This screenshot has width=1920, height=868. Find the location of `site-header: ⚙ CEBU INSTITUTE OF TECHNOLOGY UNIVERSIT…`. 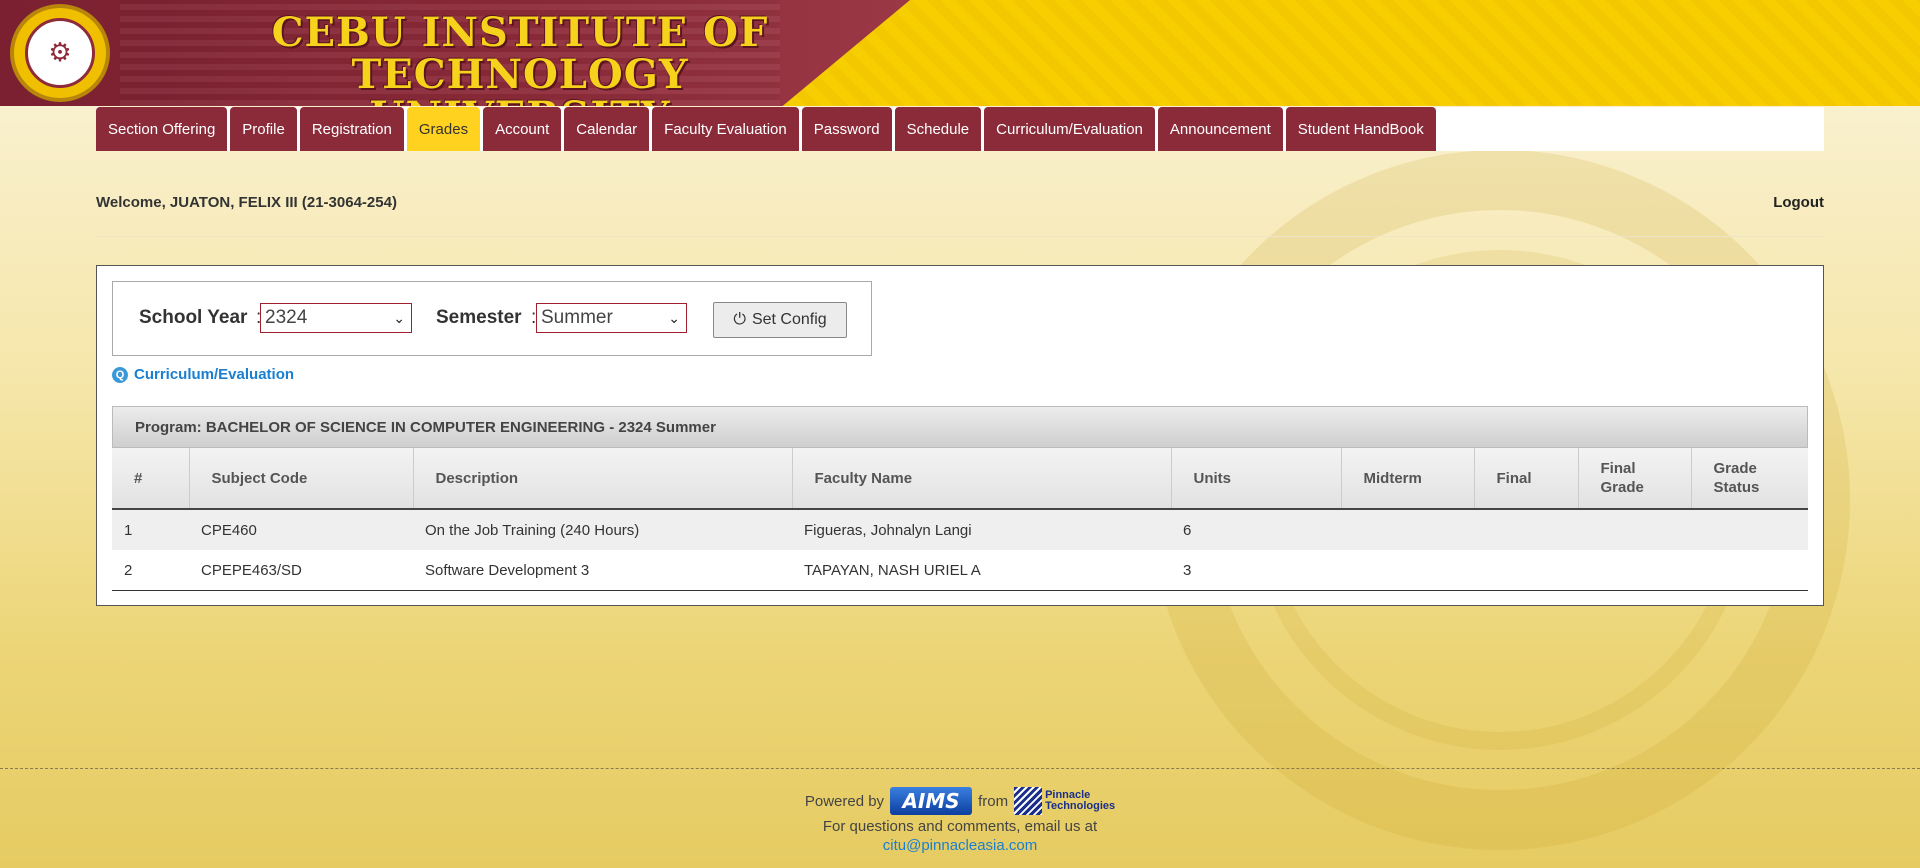

site-header: ⚙ CEBU INSTITUTE OF TECHNOLOGY UNIVERSIT… is located at coordinates (960, 53).